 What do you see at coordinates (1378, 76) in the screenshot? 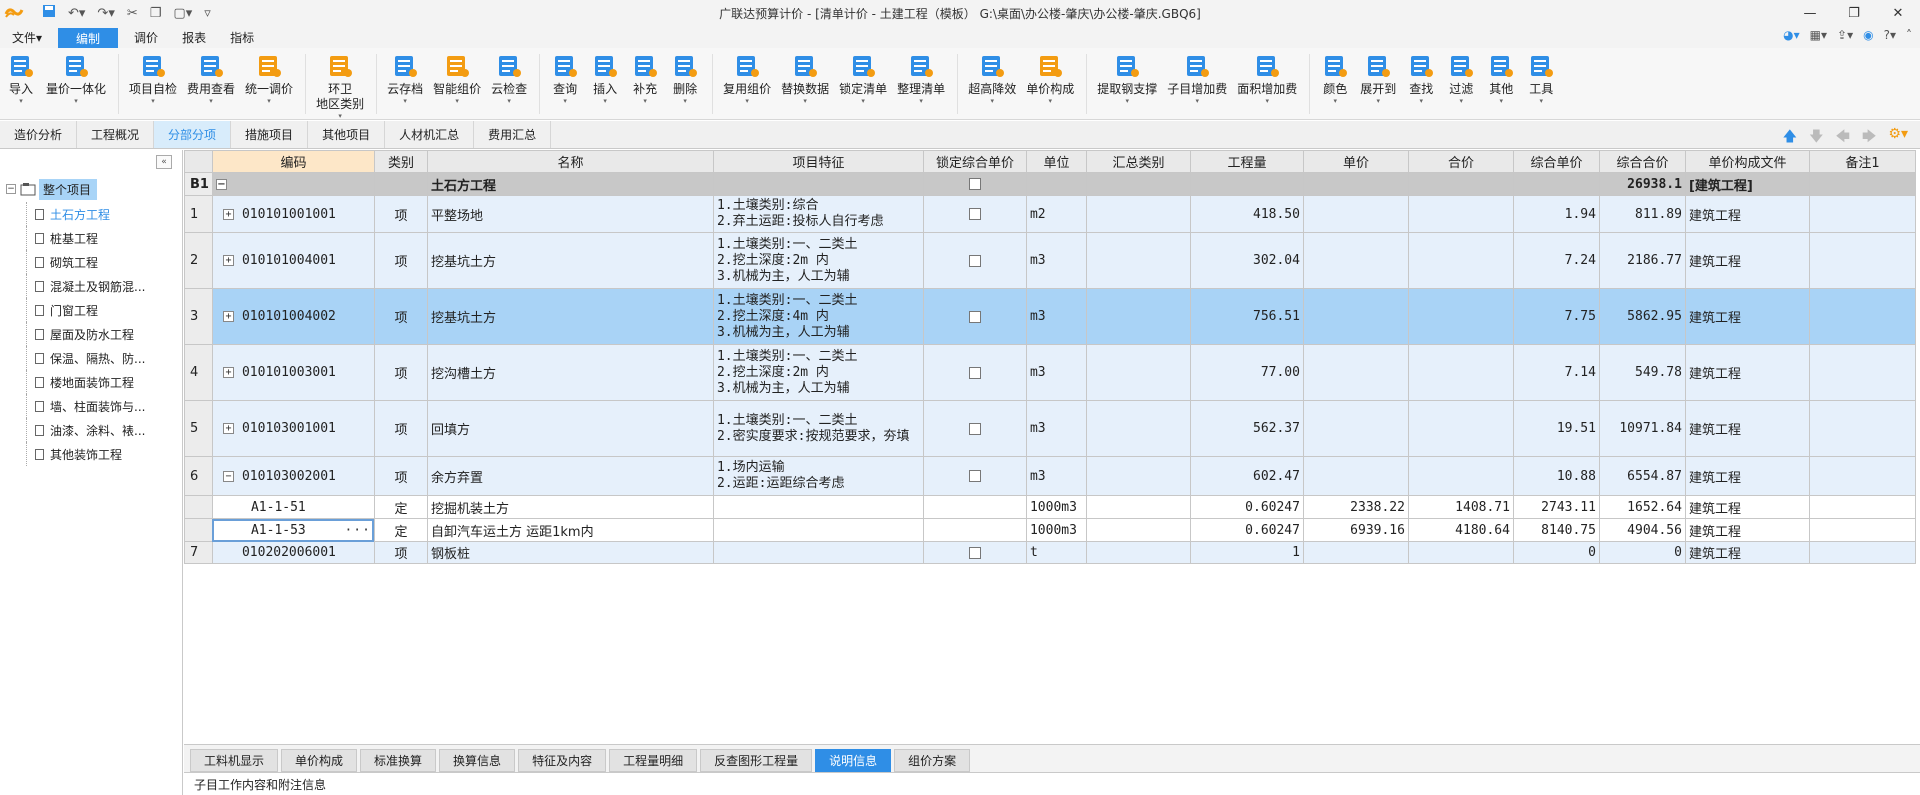
I see `toolbar-expand-to-button: 展开到 ▾` at bounding box center [1378, 76].